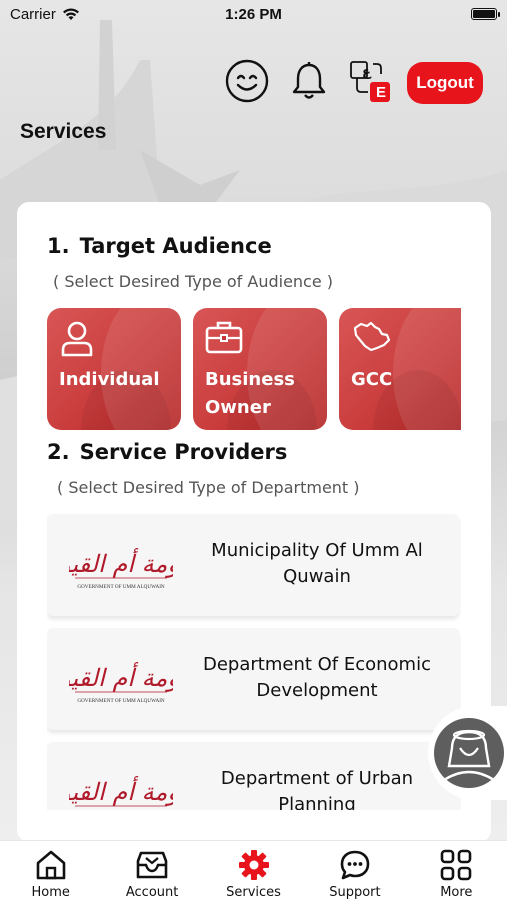  Describe the element at coordinates (316, 677) in the screenshot. I see `provider-name: Department Of Economic Development` at that location.